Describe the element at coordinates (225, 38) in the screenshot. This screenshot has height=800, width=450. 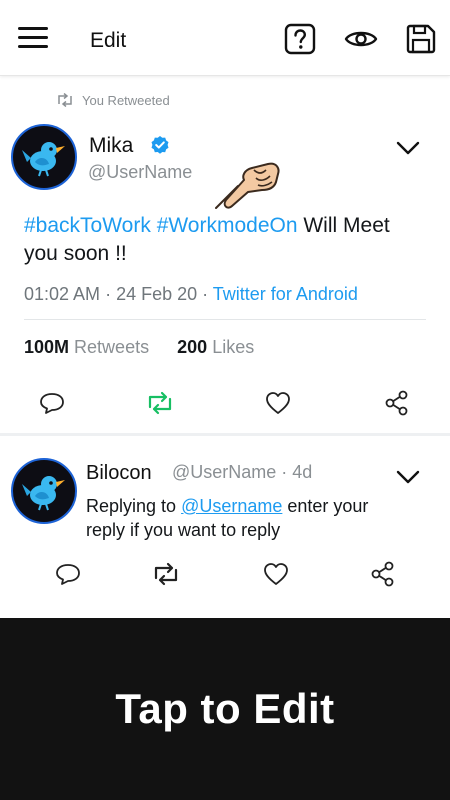
I see `top-toolbar: Edit` at that location.